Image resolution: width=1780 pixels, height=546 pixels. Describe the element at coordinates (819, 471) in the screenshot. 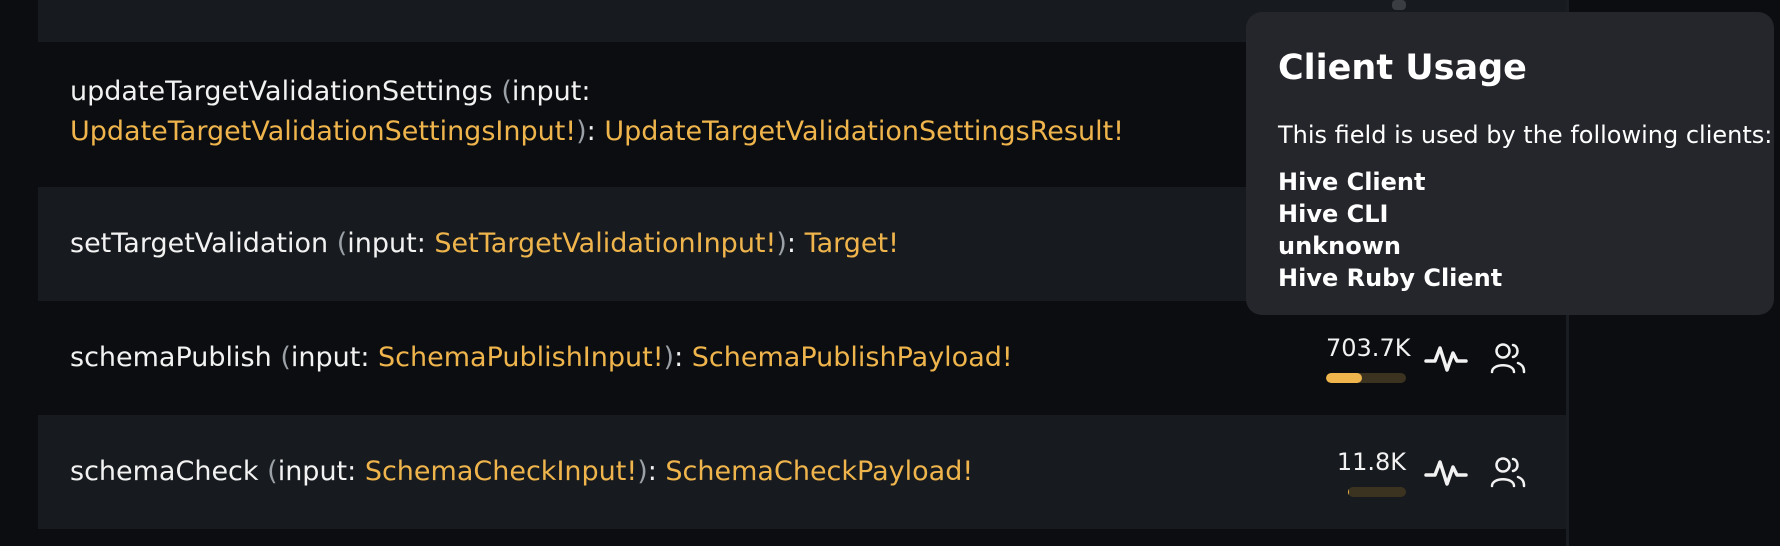

I see `return-type-link: SchemaCheckPayload!` at that location.